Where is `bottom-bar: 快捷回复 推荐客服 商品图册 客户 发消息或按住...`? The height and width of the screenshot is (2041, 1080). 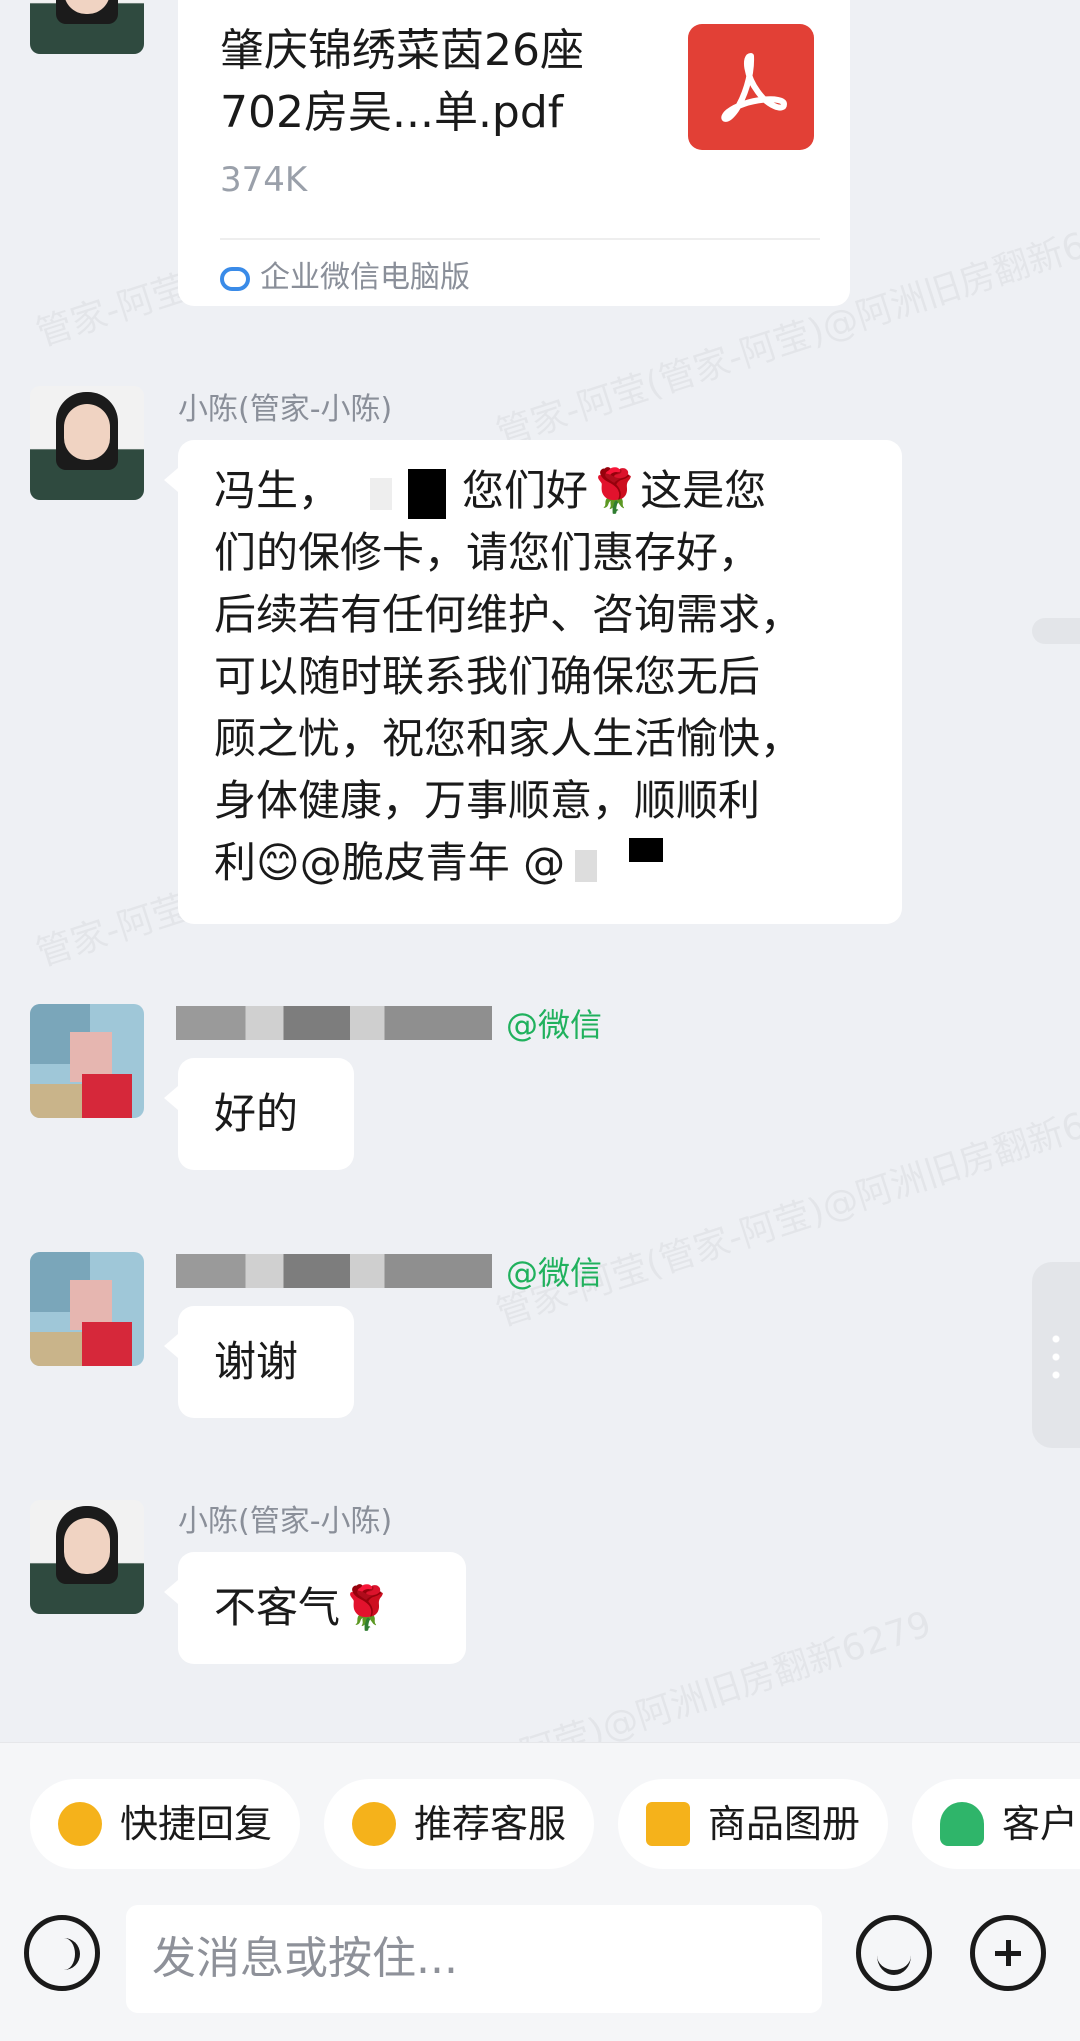
bottom-bar: 快捷回复 推荐客服 商品图册 客户 发消息或按住... is located at coordinates (540, 1891).